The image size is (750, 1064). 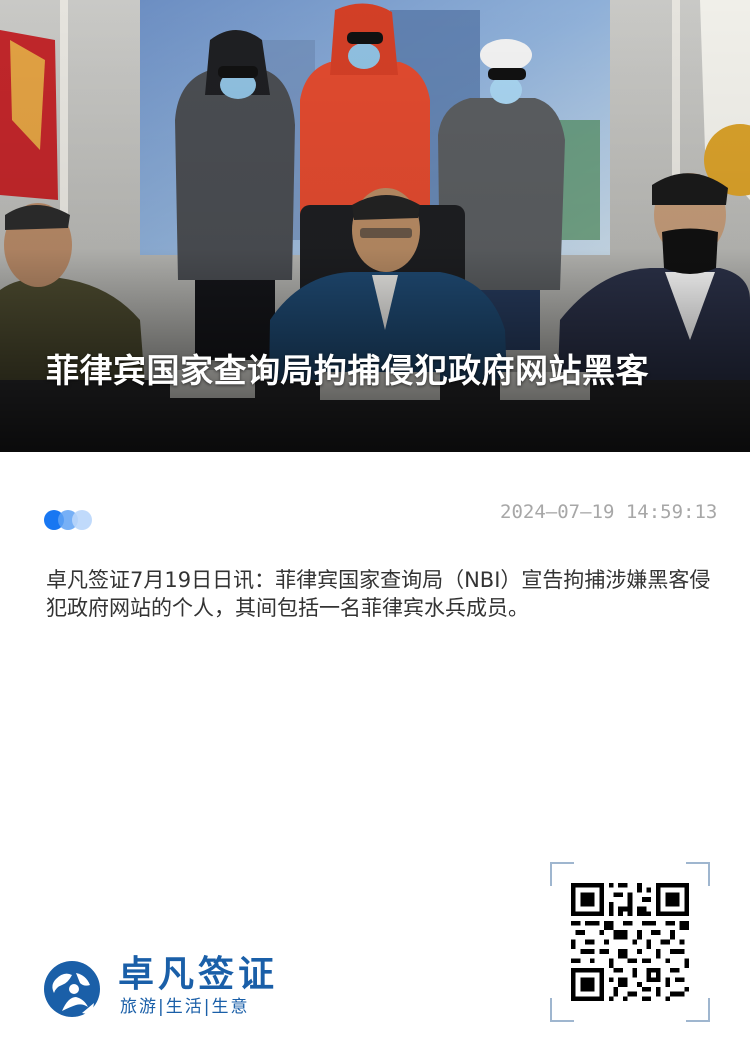 I want to click on brand: 卓凡签证 旅游|生活|生意, so click(x=192, y=990).